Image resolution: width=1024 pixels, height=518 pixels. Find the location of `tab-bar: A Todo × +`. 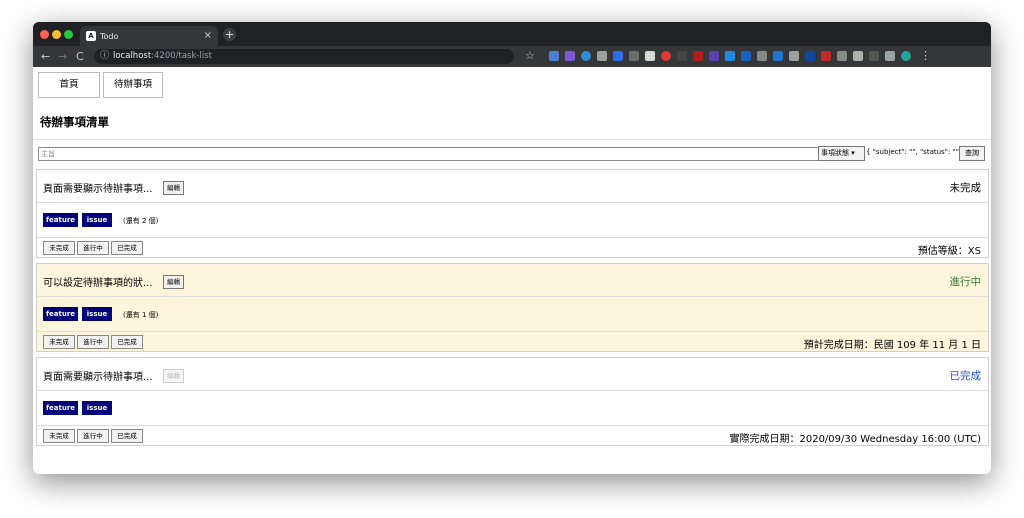

tab-bar: A Todo × + is located at coordinates (512, 34).